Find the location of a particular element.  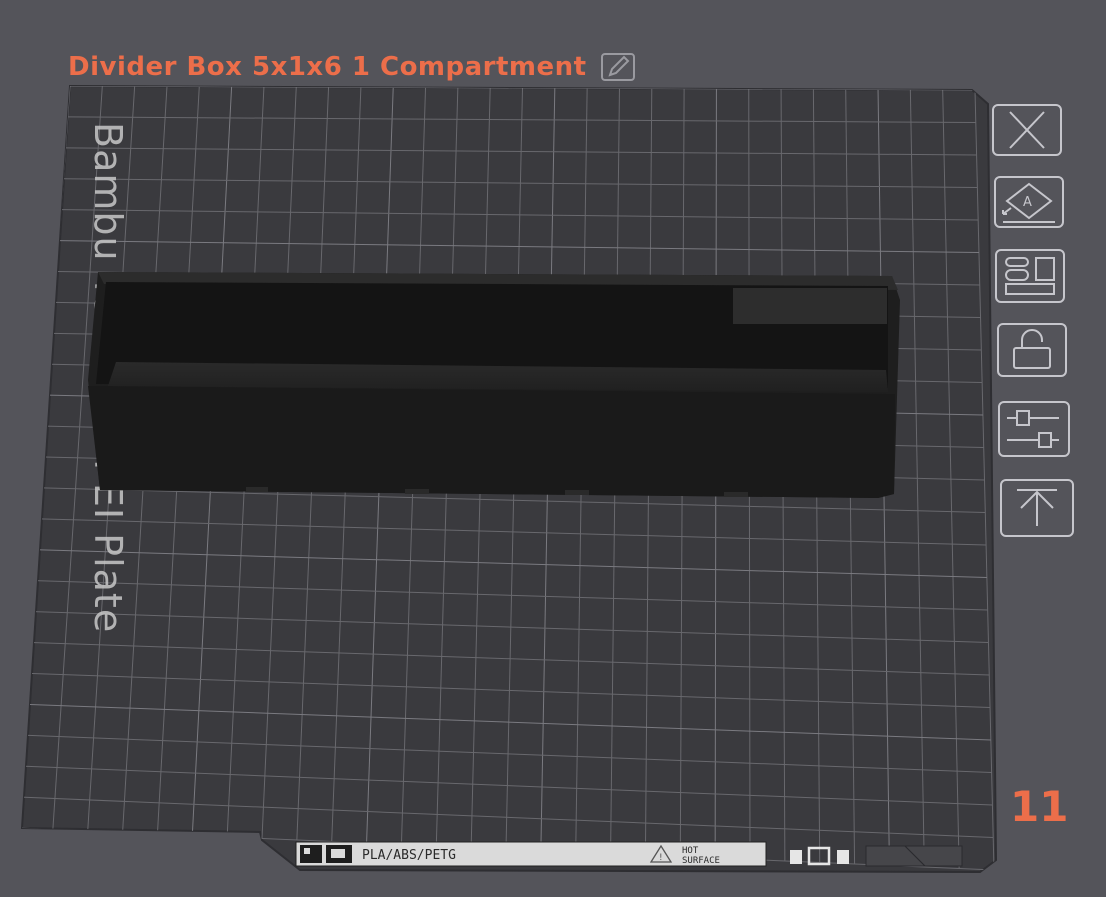

auto-orient-icon: A is located at coordinates (1029, 202).